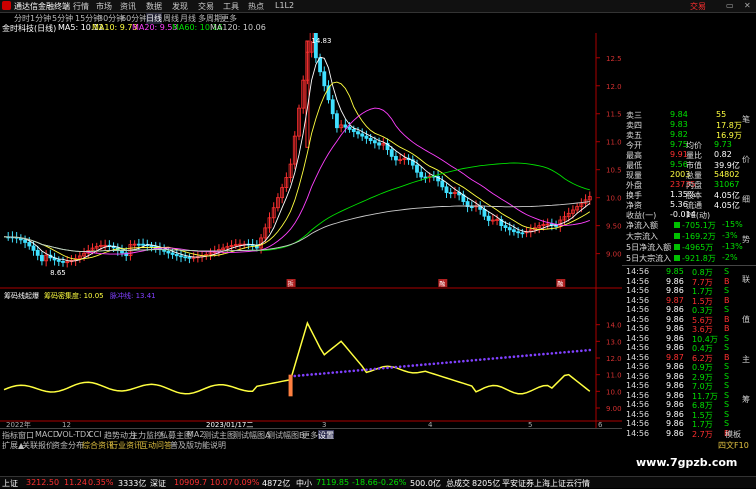  What do you see at coordinates (746, 279) in the screenshot?
I see `side-tab: 联` at bounding box center [746, 279].